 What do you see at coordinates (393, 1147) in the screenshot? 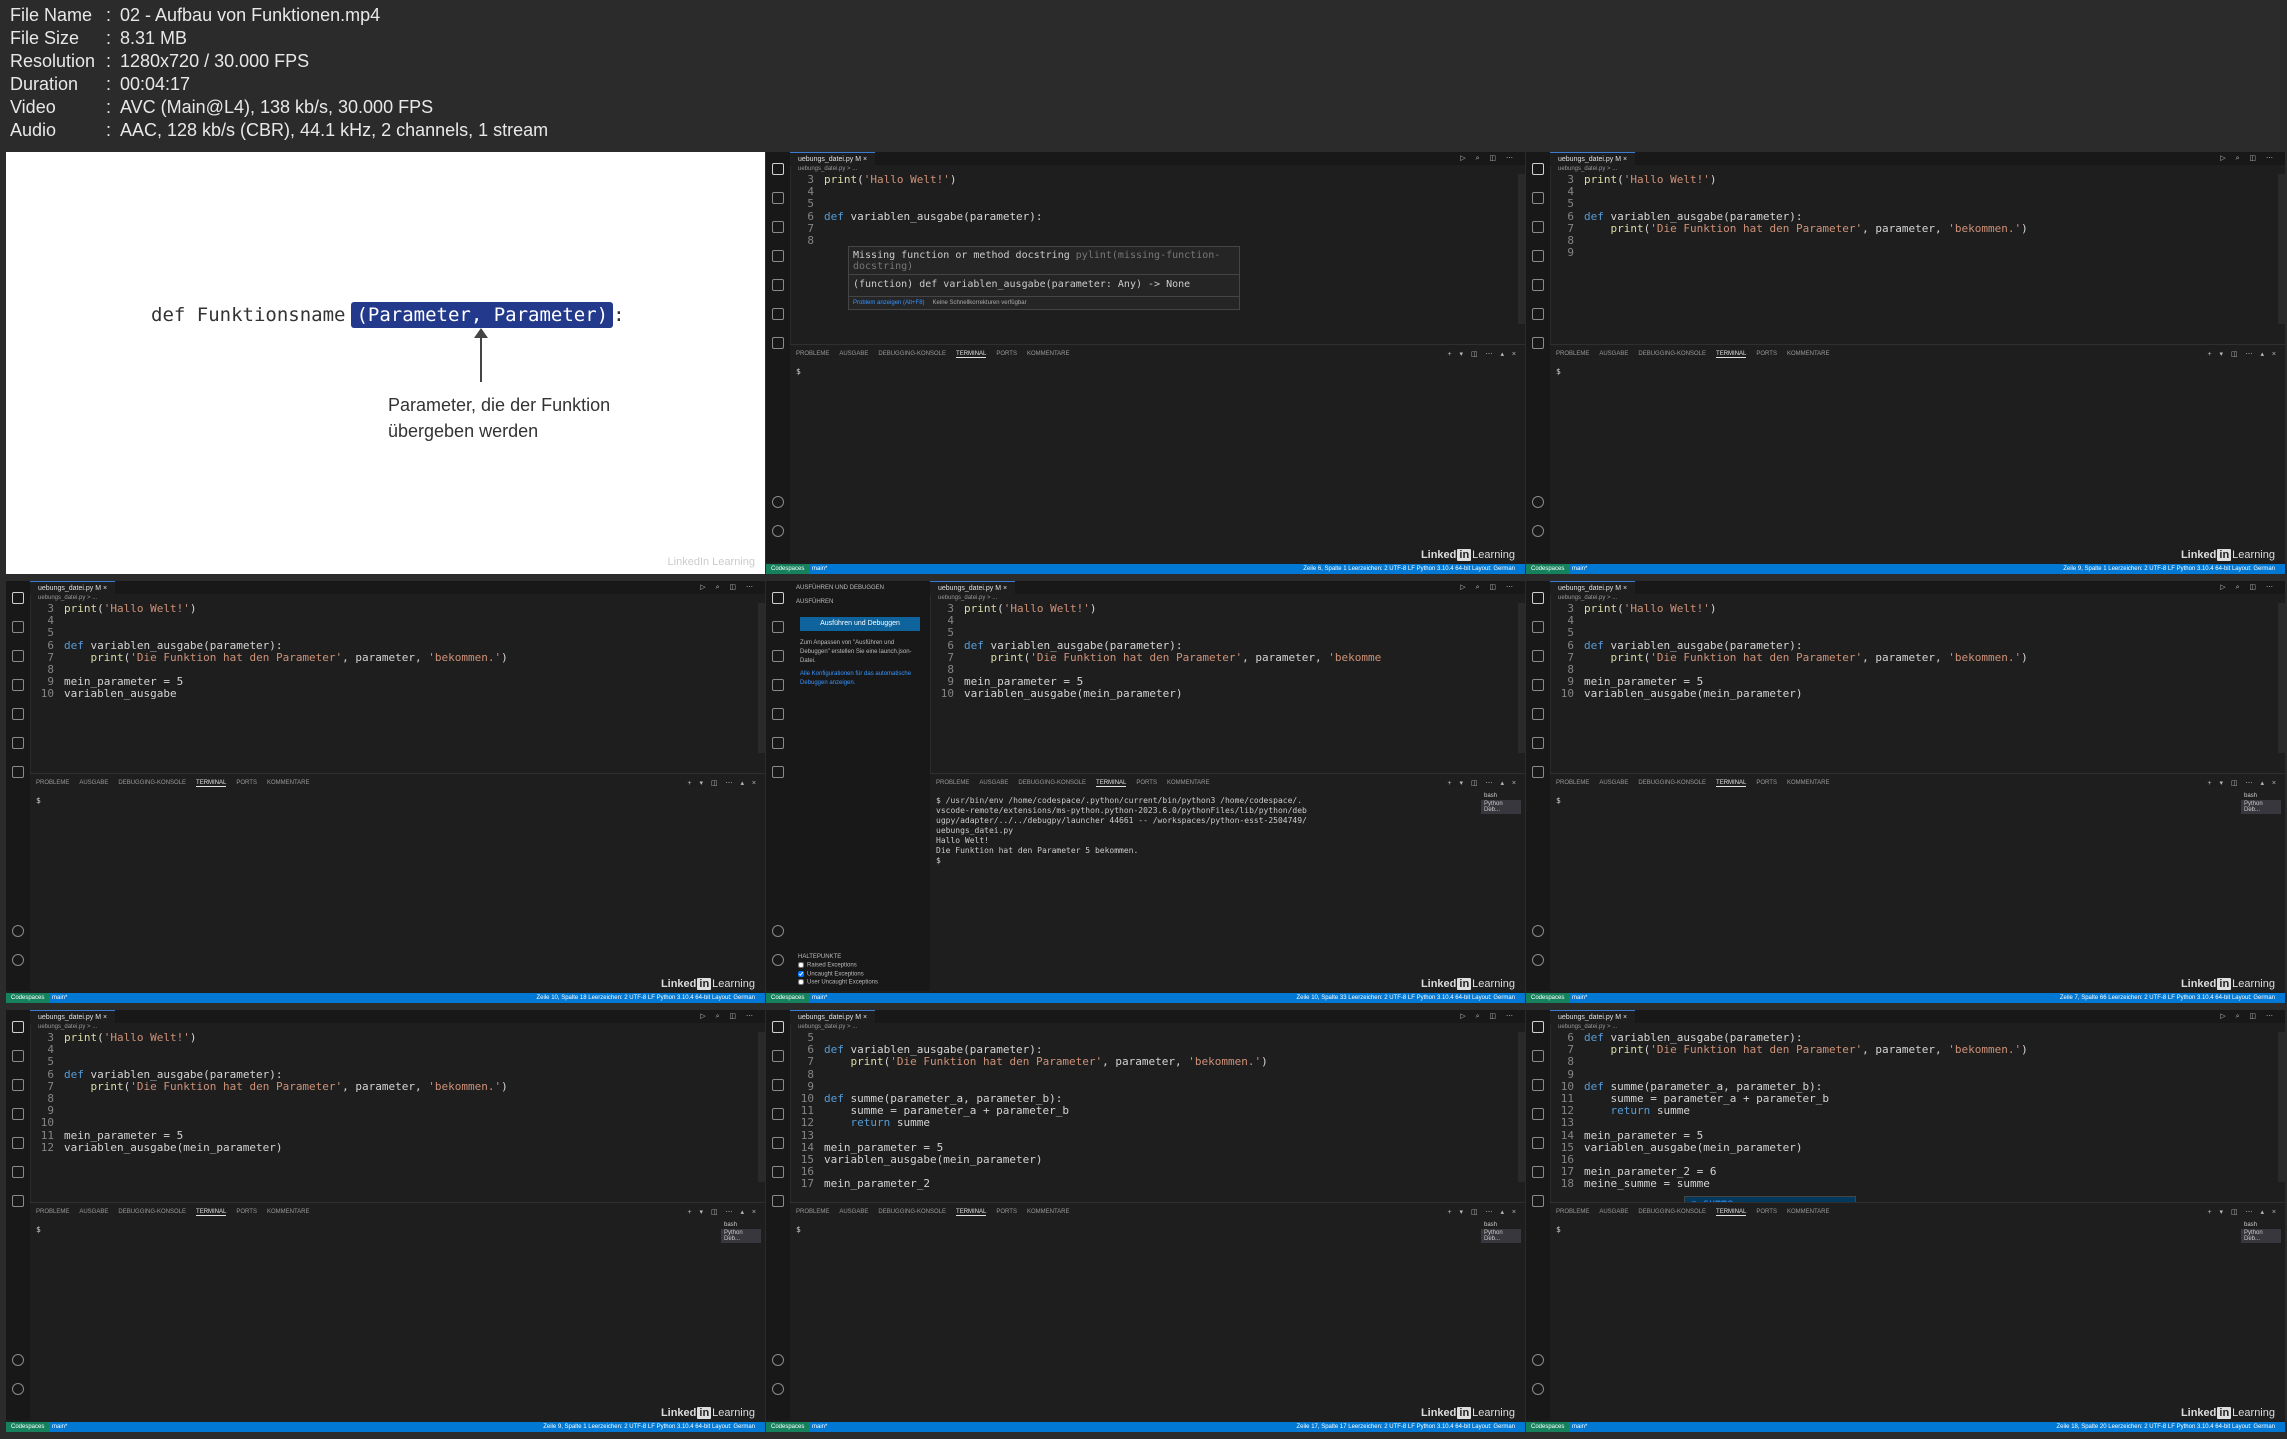
I see `code-line: 12 variablen_ausgabe(mein_parameter)` at bounding box center [393, 1147].